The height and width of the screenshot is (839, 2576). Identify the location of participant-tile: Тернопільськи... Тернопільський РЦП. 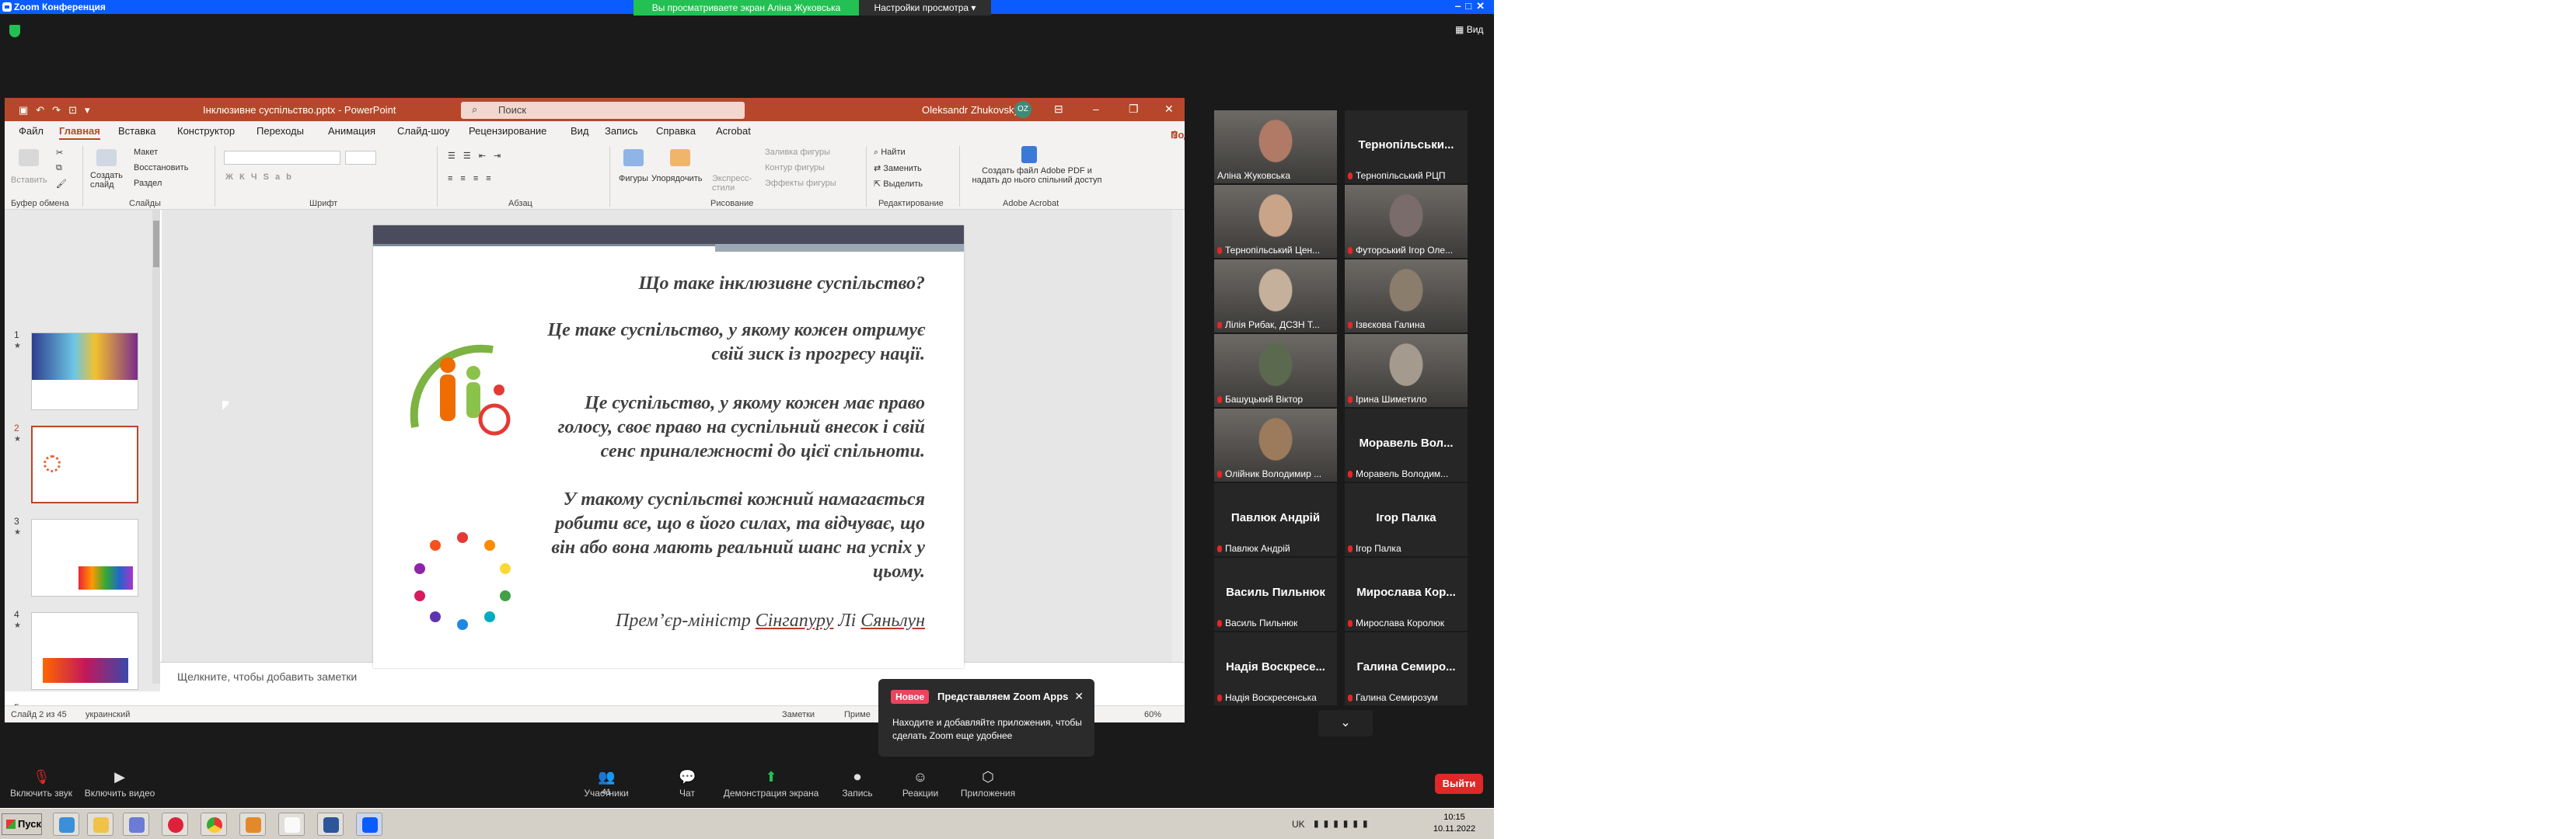
(1406, 147).